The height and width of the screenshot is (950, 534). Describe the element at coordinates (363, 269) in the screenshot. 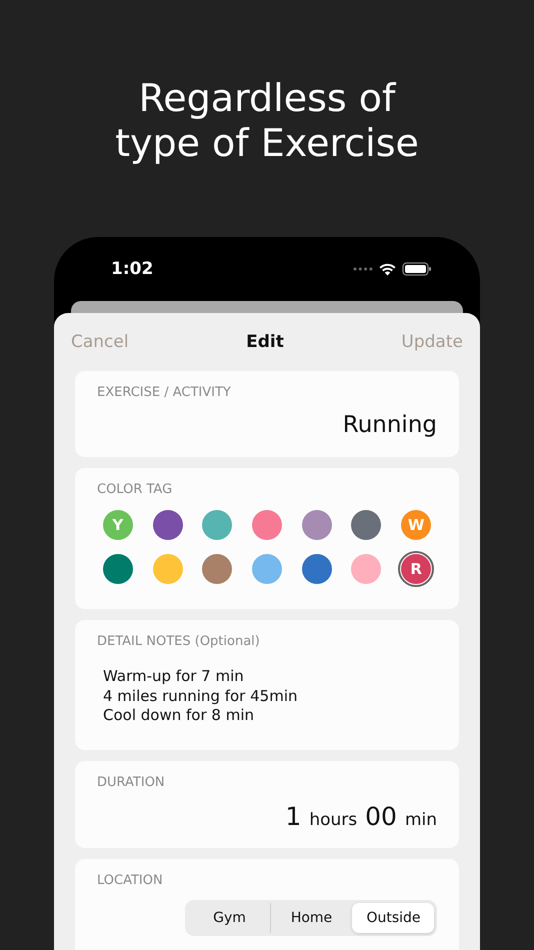

I see `signal-dots-icon` at that location.